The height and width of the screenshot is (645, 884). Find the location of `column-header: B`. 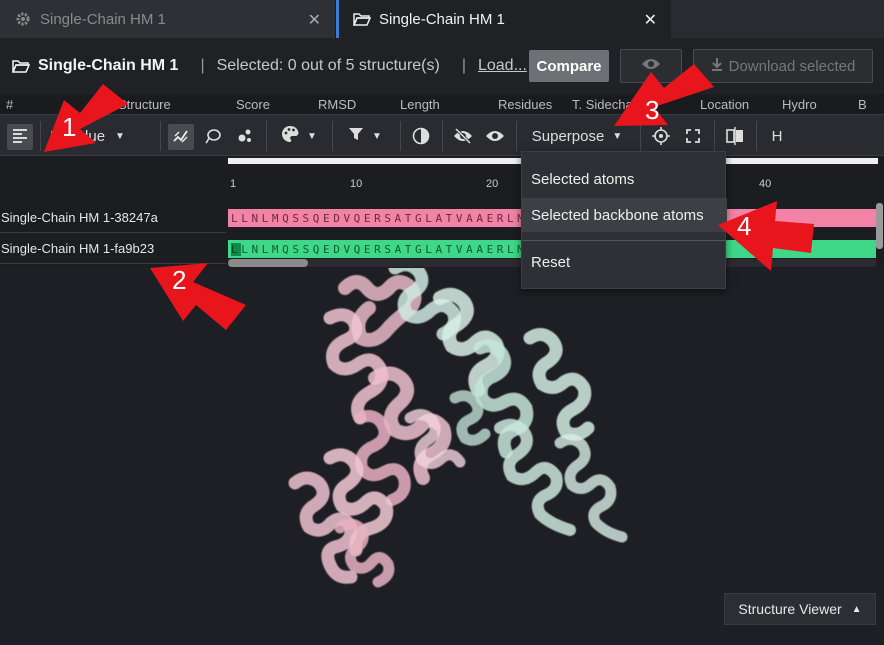

column-header: B is located at coordinates (862, 104).